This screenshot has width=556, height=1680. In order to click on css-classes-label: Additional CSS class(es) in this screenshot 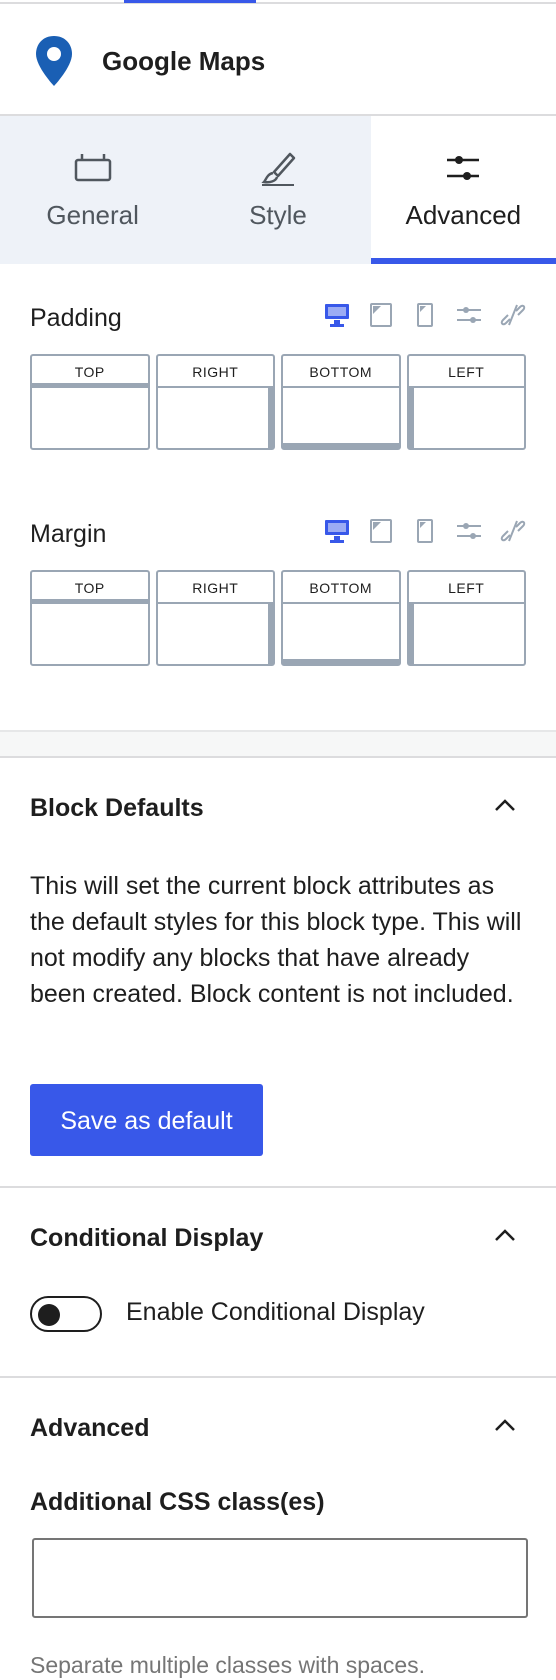, I will do `click(177, 1502)`.